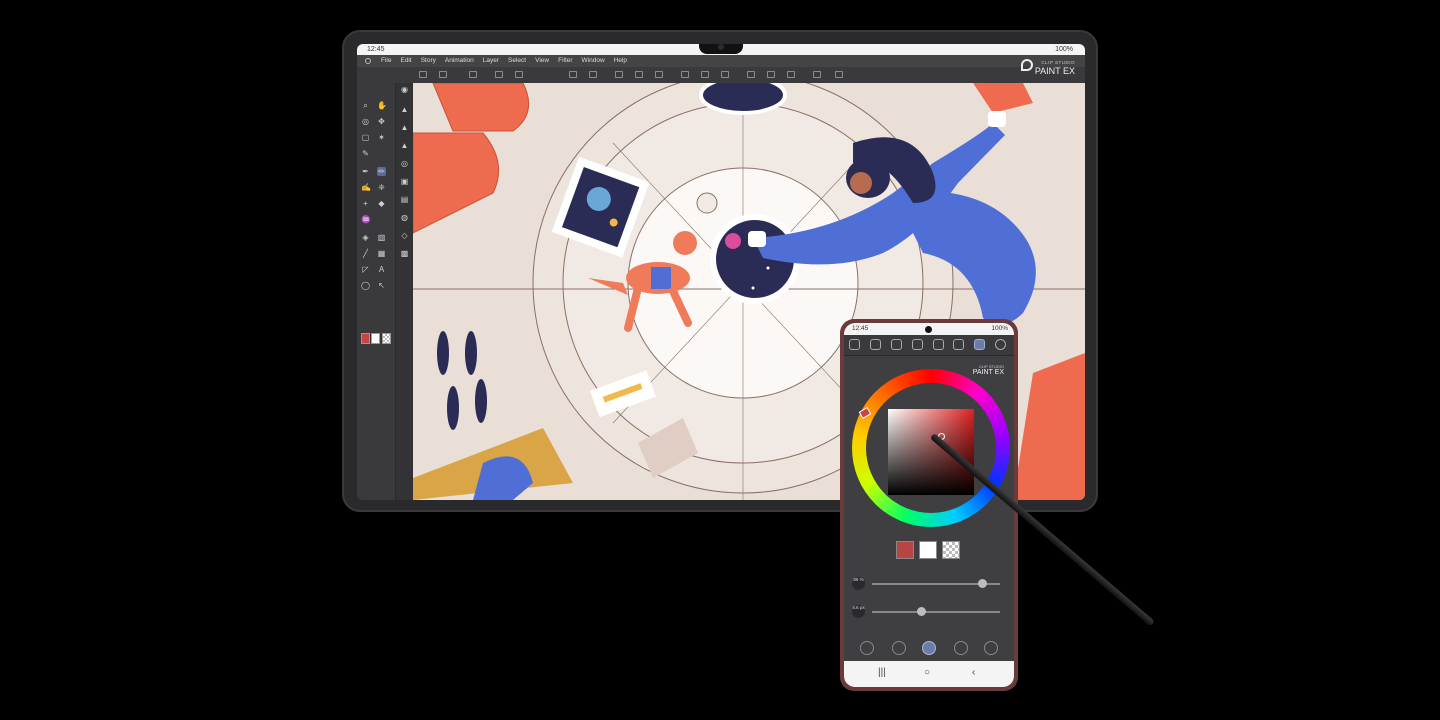 This screenshot has width=1440, height=720. I want to click on invert-selection-icon, so click(705, 74).